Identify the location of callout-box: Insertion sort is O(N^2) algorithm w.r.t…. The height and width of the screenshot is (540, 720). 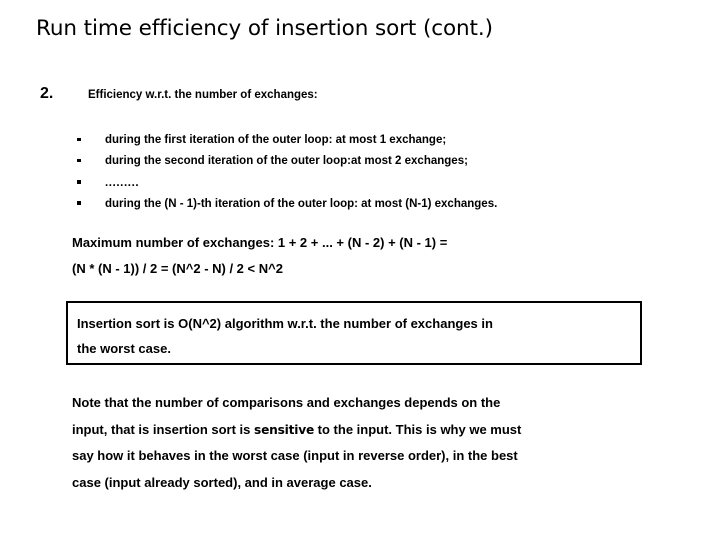
(354, 333).